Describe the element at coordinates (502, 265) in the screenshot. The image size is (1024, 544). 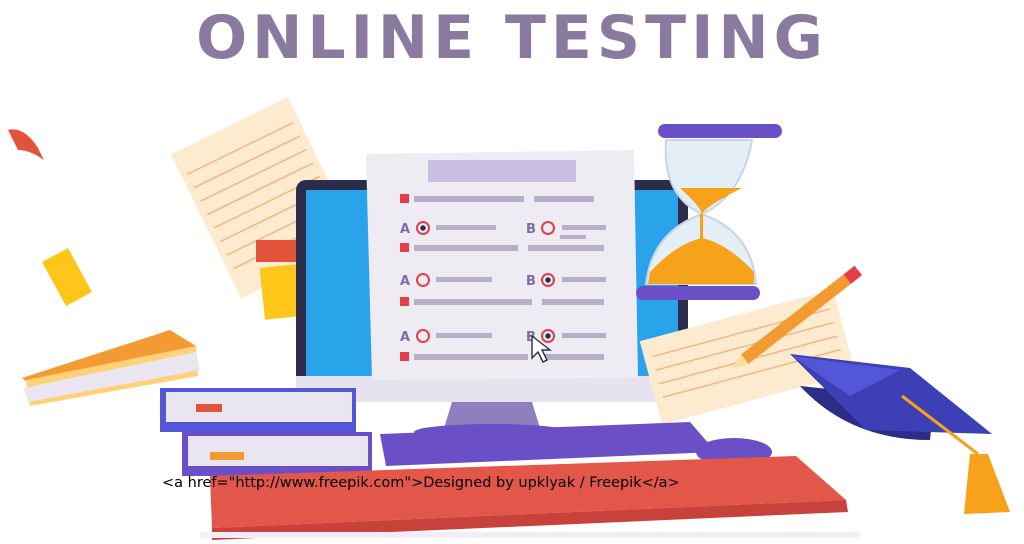
I see `quiz-paper` at that location.